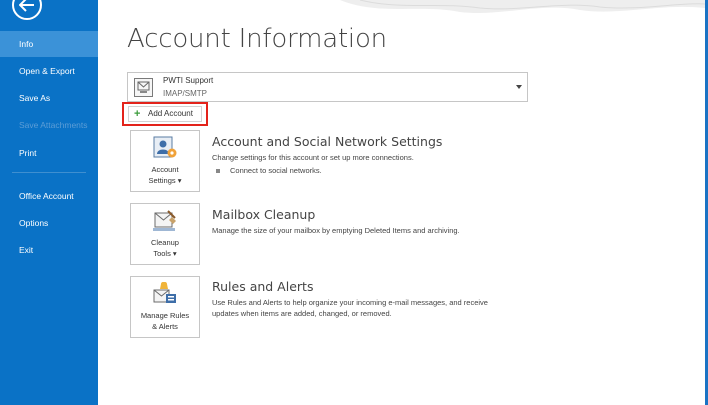  What do you see at coordinates (165, 253) in the screenshot?
I see `cleanup-tools-label-2: Tools ▾` at bounding box center [165, 253].